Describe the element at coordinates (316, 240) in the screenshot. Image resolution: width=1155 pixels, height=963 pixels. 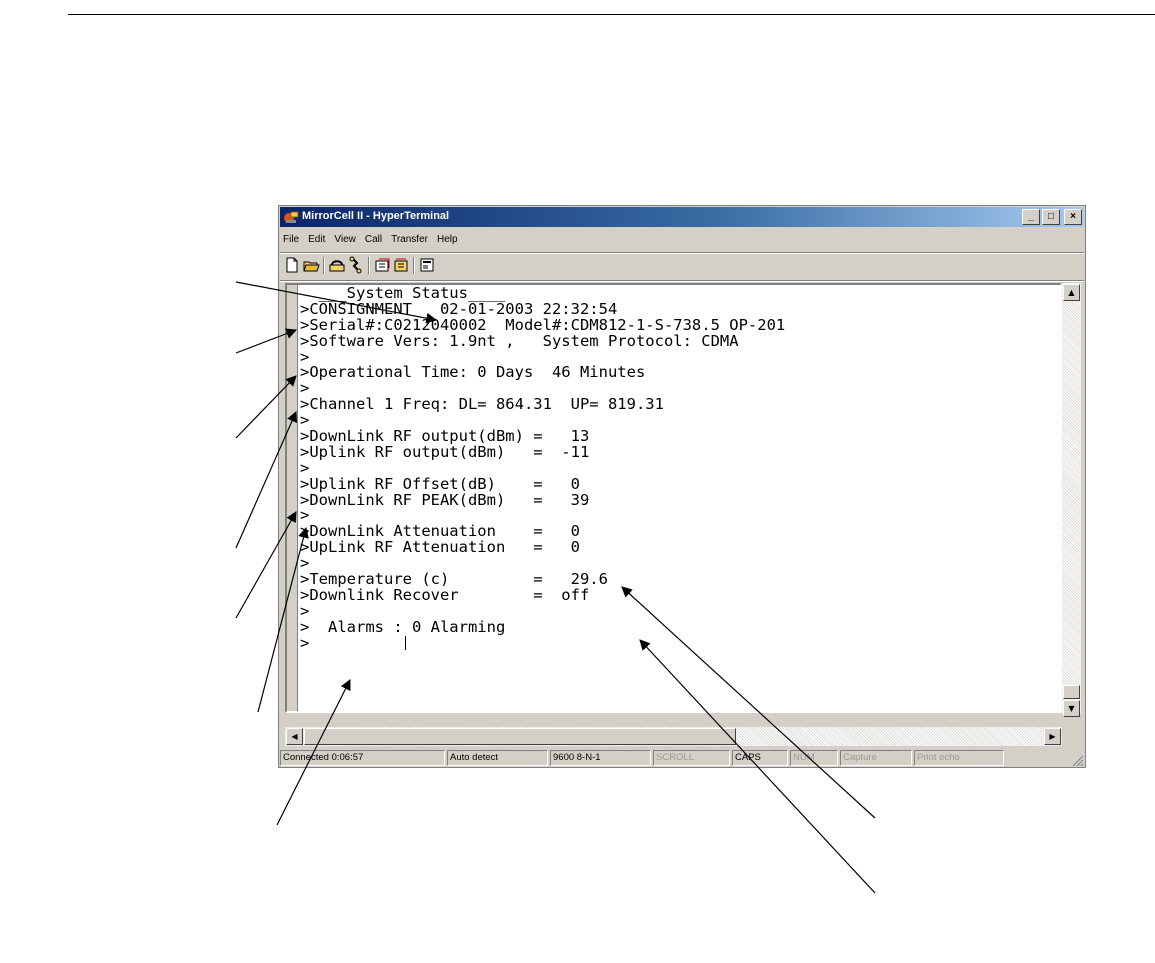
I see `menu-edit: Edit` at that location.